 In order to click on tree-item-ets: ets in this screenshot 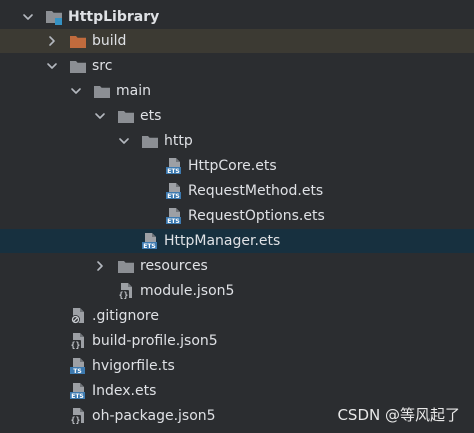, I will do `click(237, 116)`.